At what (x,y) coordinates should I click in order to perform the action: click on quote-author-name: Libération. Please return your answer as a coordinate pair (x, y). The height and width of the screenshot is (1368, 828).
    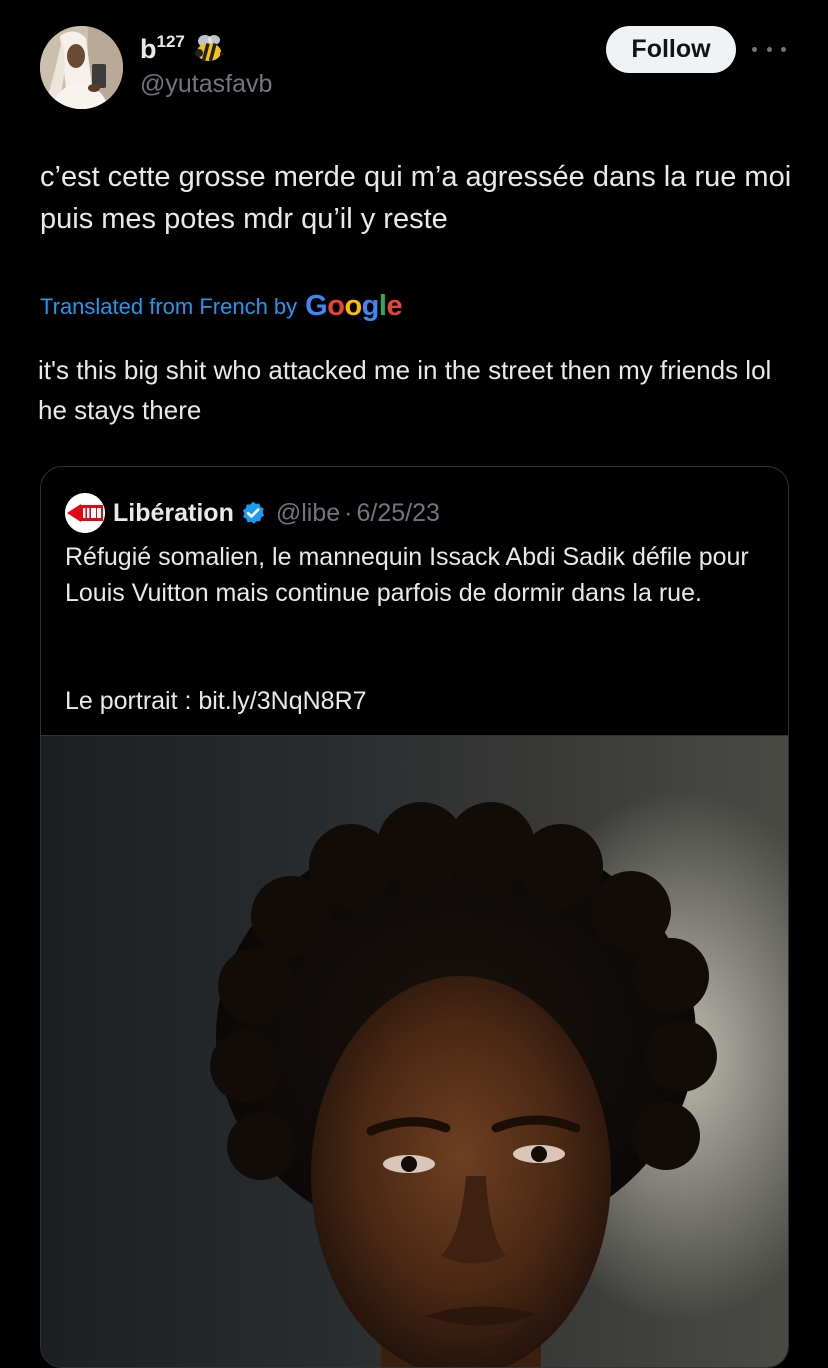
    Looking at the image, I should click on (173, 513).